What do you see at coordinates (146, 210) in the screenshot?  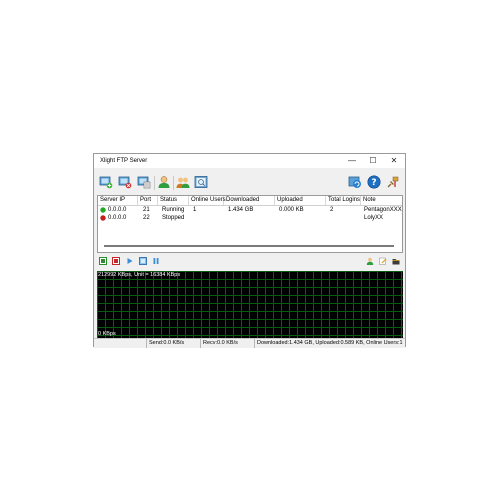 I see `cell-port: 21` at bounding box center [146, 210].